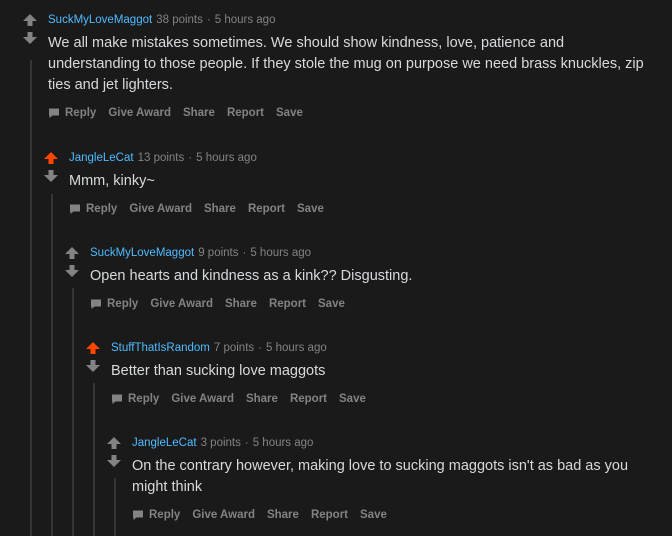 Image resolution: width=672 pixels, height=536 pixels. I want to click on comment-meta: StuffThatIsRandom 7 points · 5 hours ago, so click(219, 348).